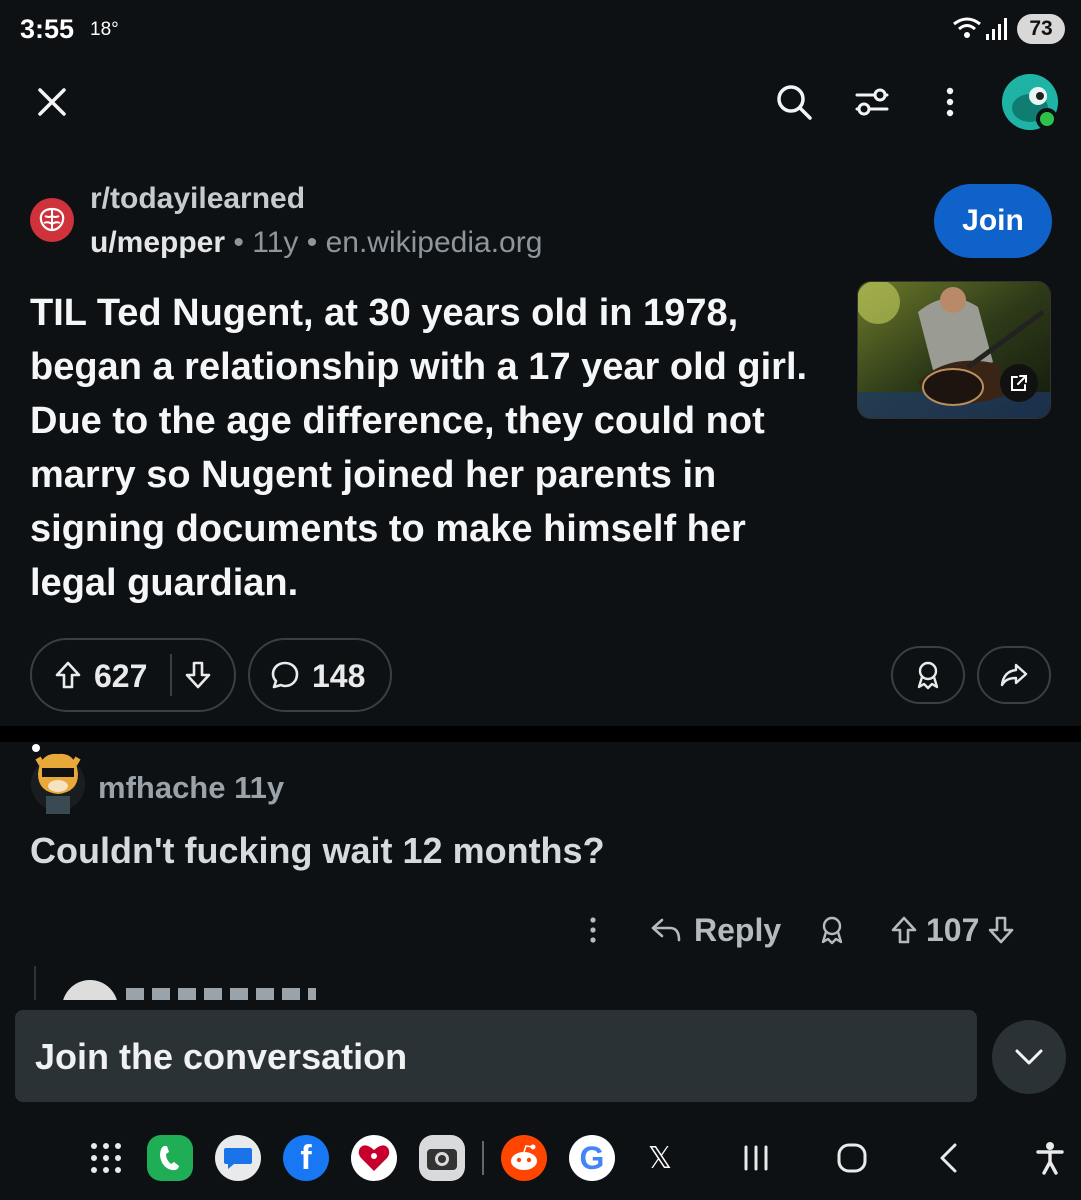 The image size is (1081, 1200). What do you see at coordinates (967, 30) in the screenshot?
I see `wifi-icon` at bounding box center [967, 30].